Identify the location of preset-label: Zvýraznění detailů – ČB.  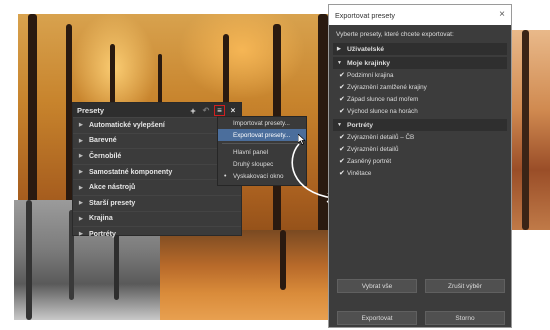
(381, 137).